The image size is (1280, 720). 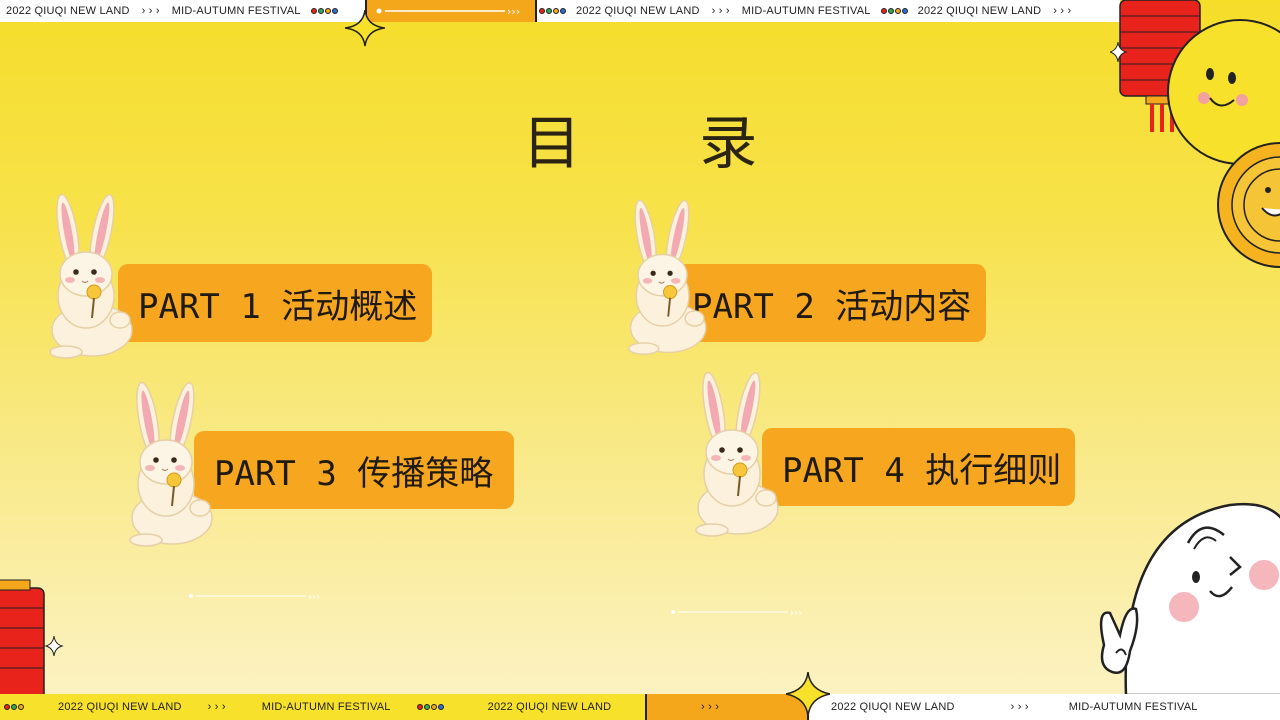 I want to click on page-title: 目 录, so click(x=665, y=143).